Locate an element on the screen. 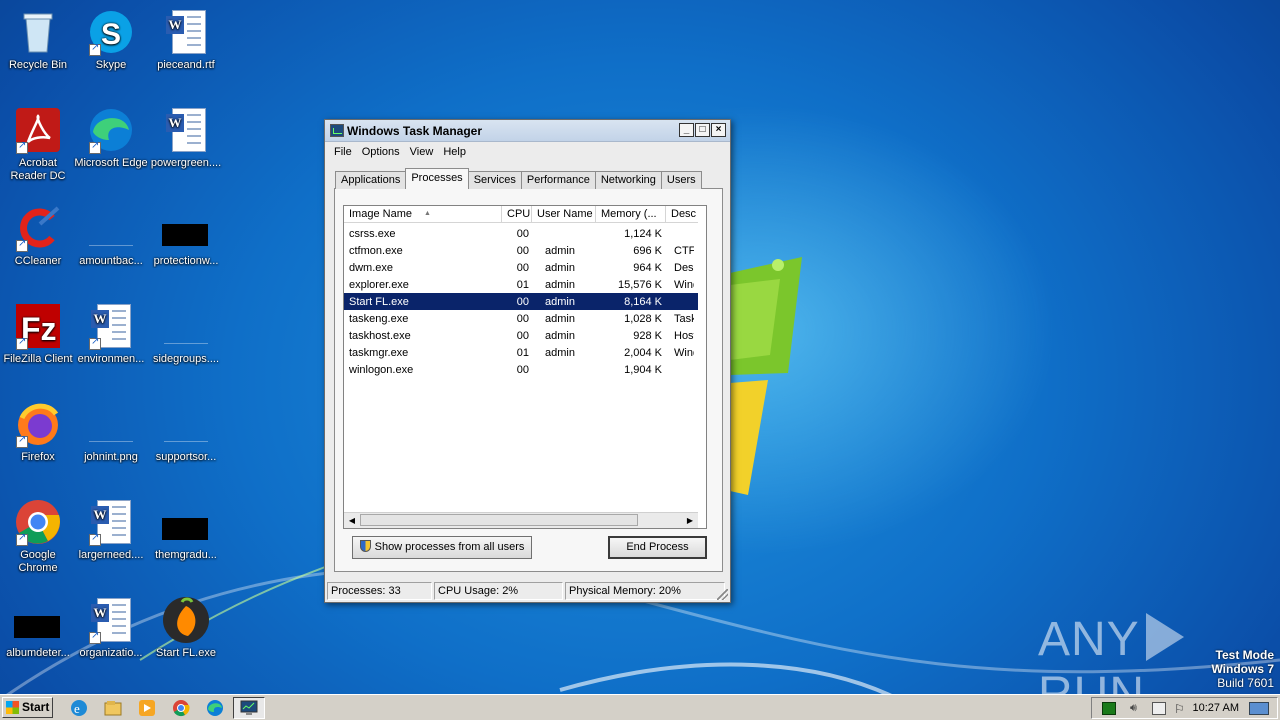 This screenshot has height=720, width=1280. desktop-icon-ccleaner: CCleaner is located at coordinates (38, 236).